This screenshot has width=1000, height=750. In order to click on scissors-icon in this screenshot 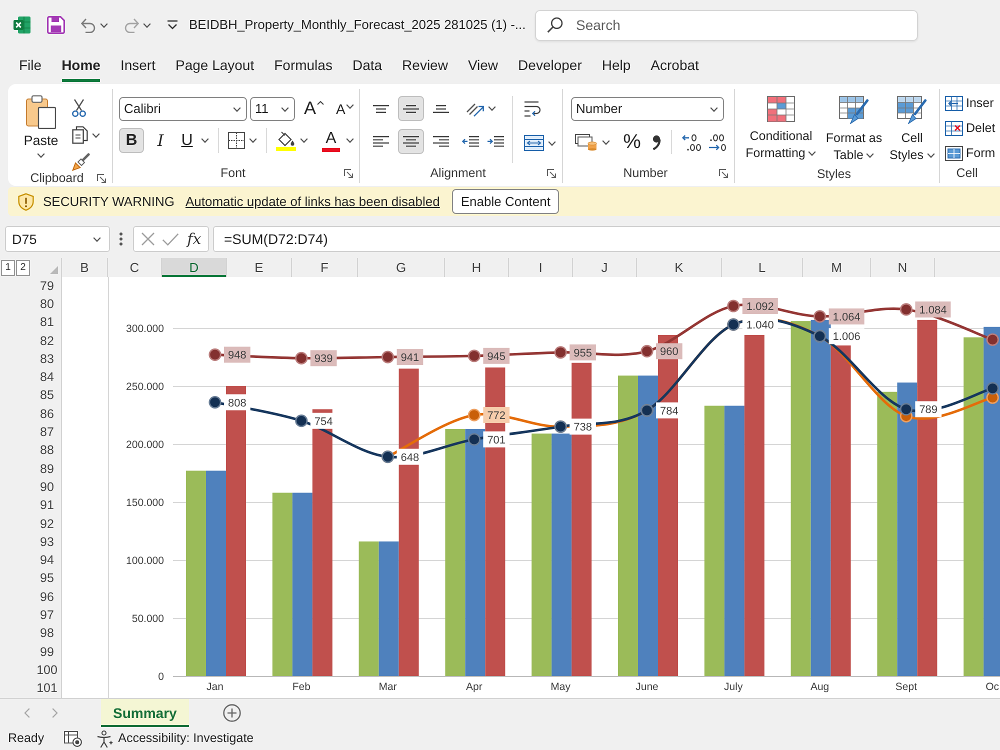, I will do `click(79, 108)`.